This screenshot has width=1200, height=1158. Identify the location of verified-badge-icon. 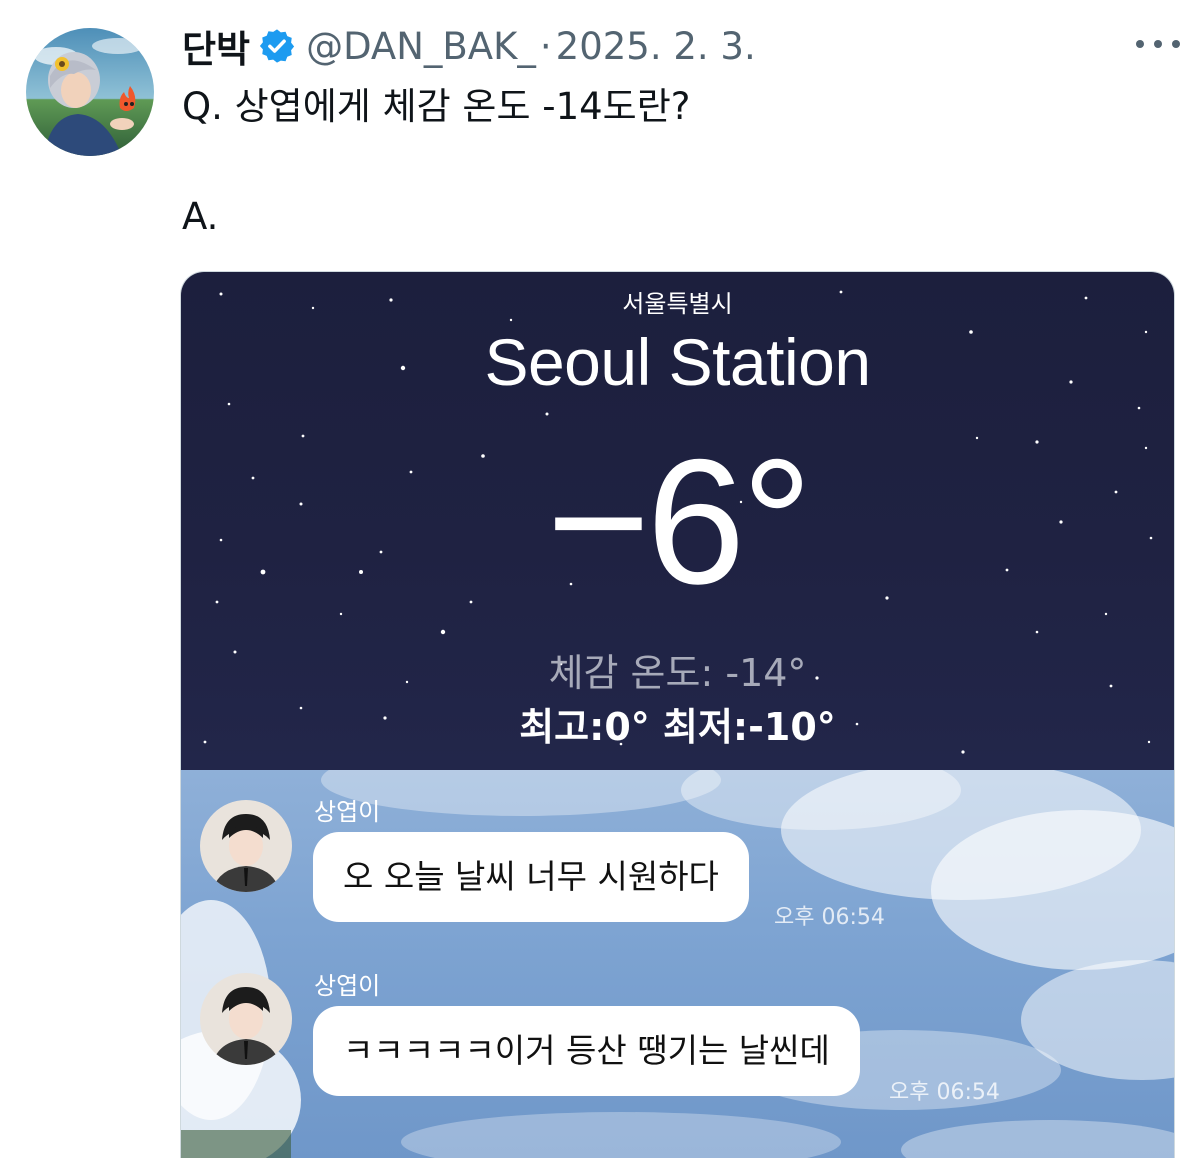
(277, 46).